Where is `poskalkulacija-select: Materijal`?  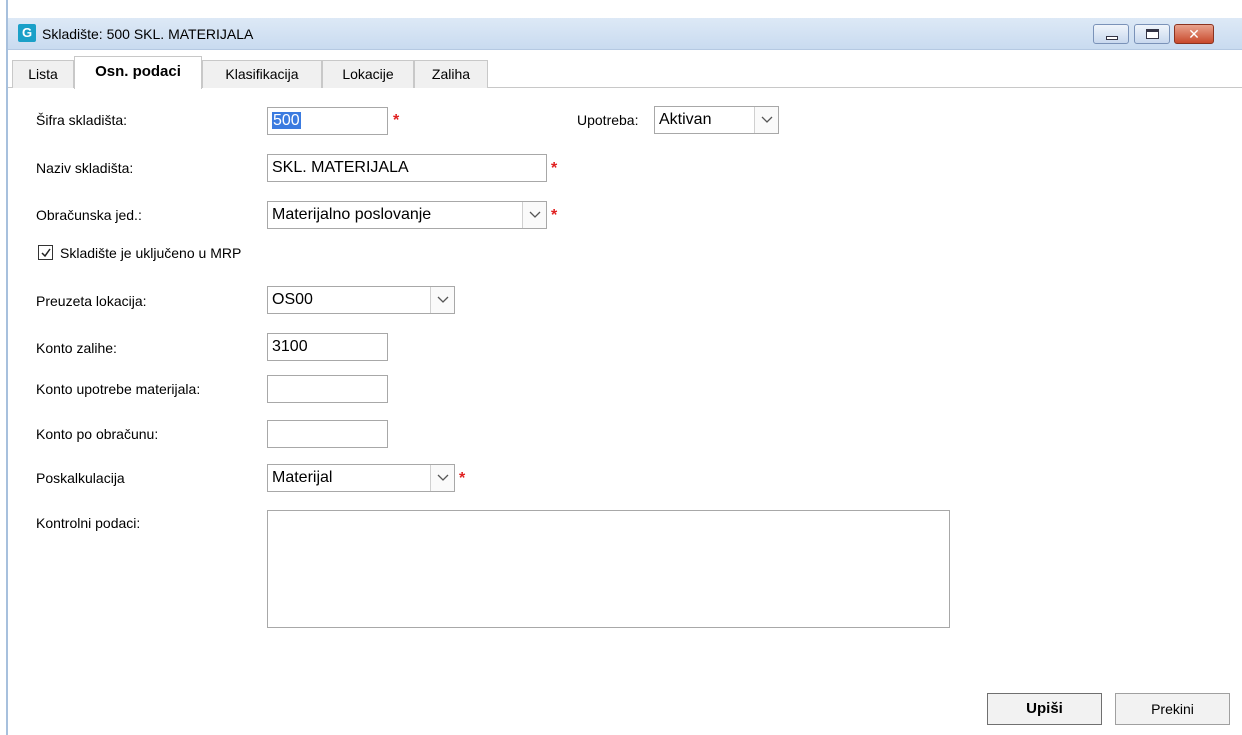 poskalkulacija-select: Materijal is located at coordinates (361, 478).